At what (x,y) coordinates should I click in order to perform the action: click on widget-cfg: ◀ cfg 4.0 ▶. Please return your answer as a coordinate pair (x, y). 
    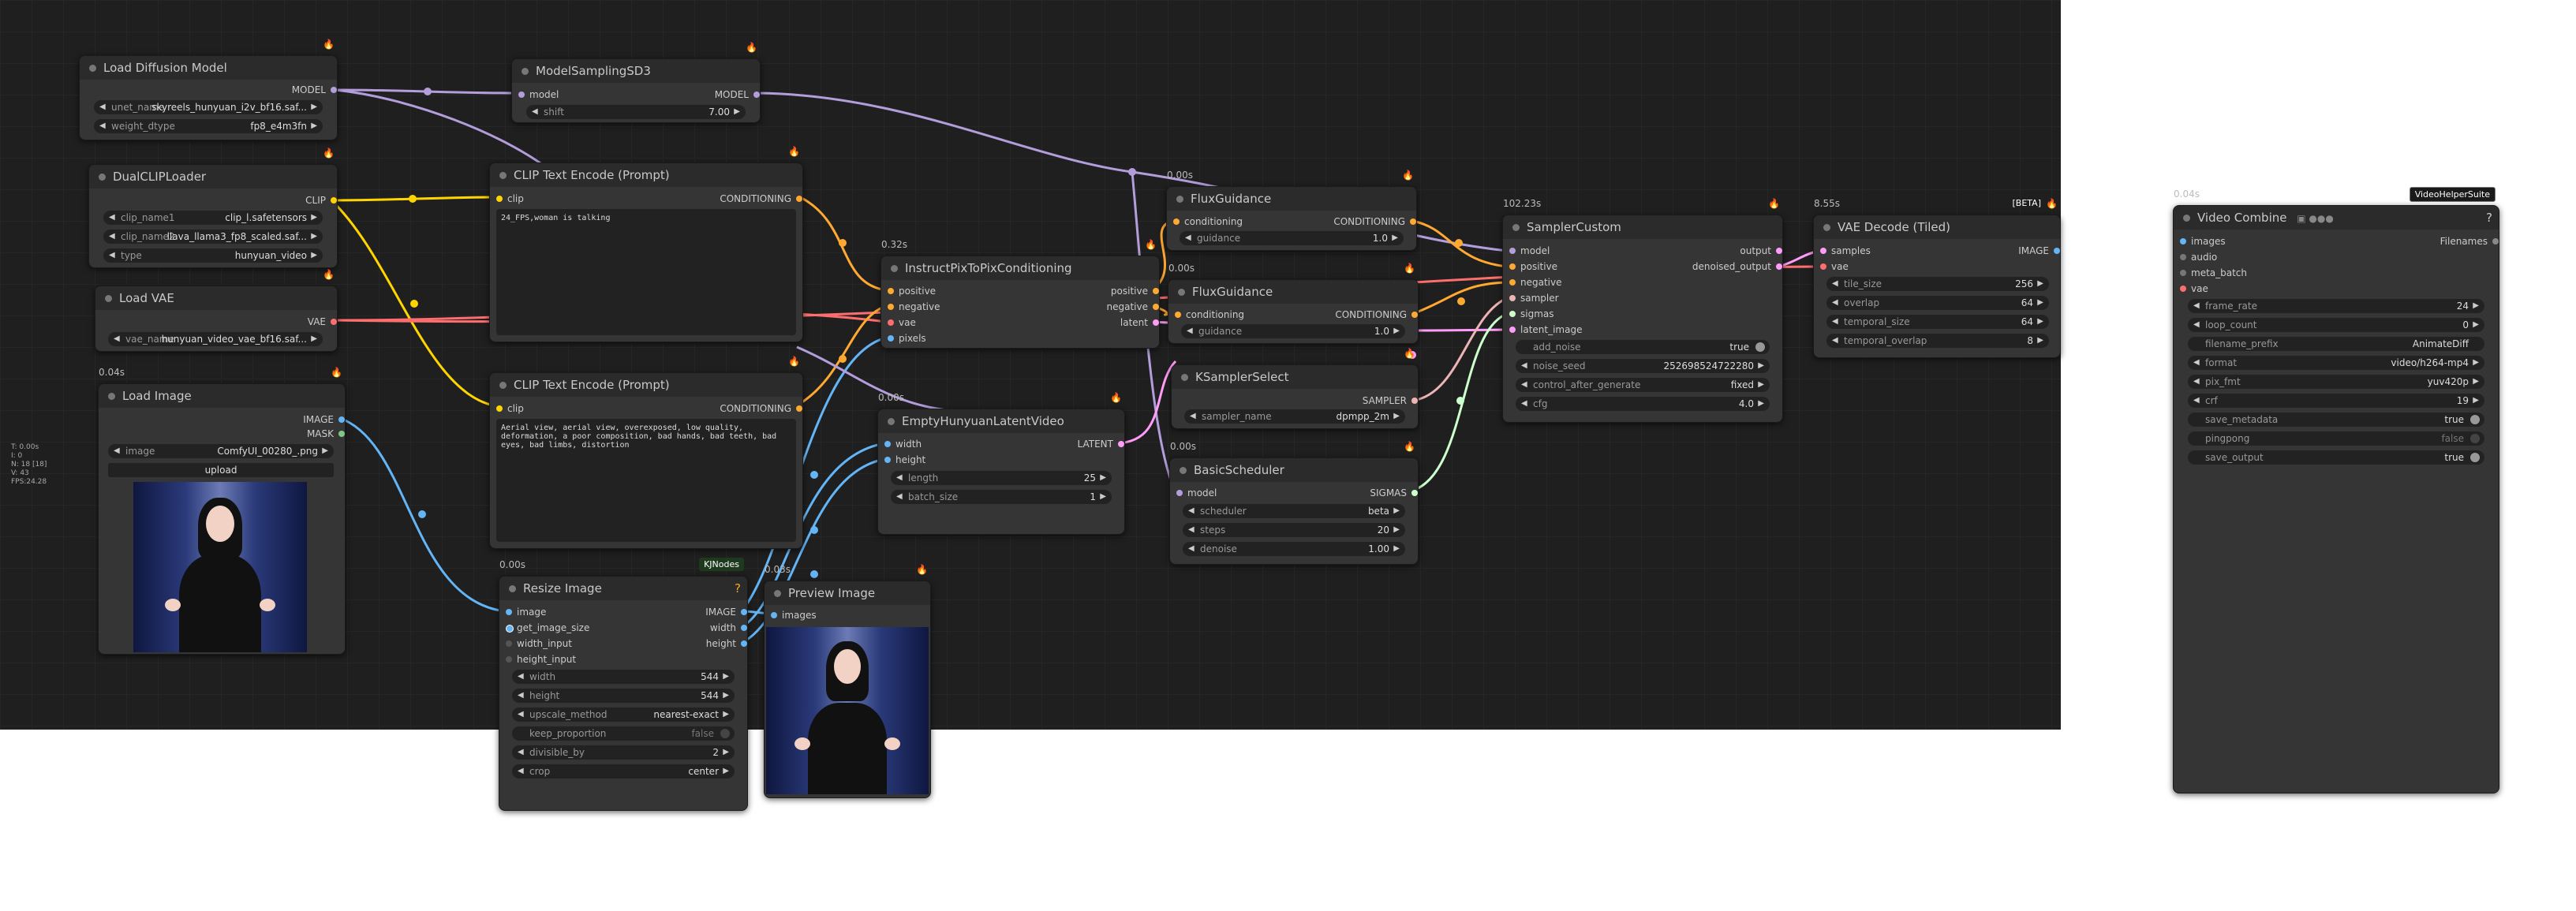
    Looking at the image, I should click on (1643, 404).